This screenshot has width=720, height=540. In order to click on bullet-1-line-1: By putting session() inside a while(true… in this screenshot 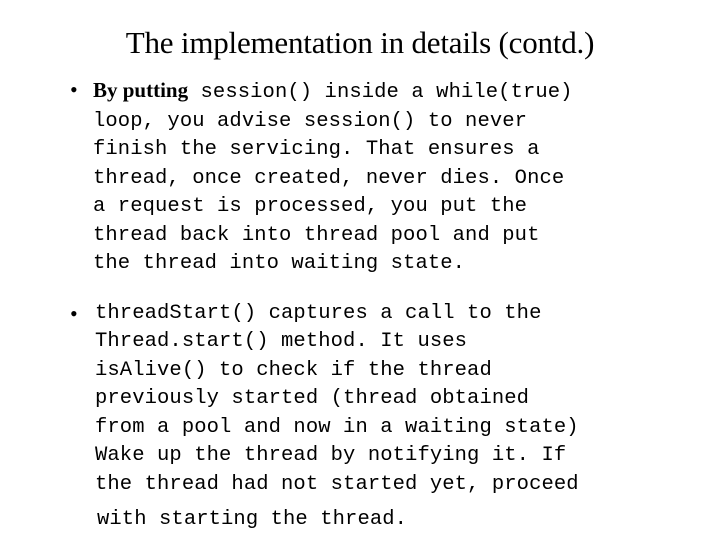, I will do `click(396, 92)`.